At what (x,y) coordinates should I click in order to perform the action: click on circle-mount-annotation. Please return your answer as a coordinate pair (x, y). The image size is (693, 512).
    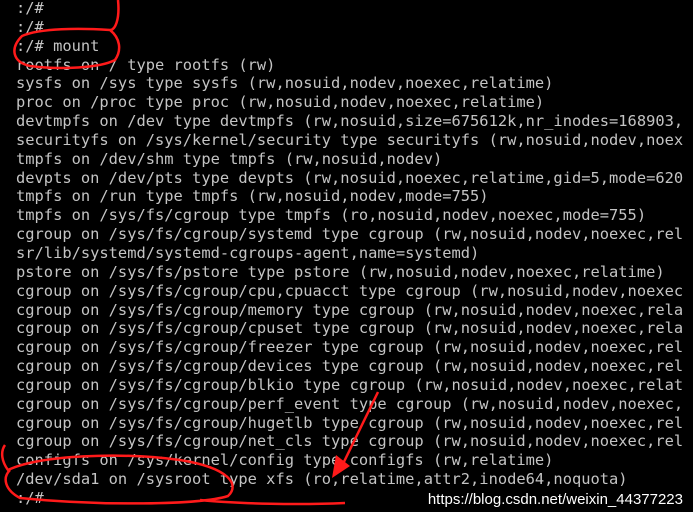
    Looking at the image, I should click on (67, 35).